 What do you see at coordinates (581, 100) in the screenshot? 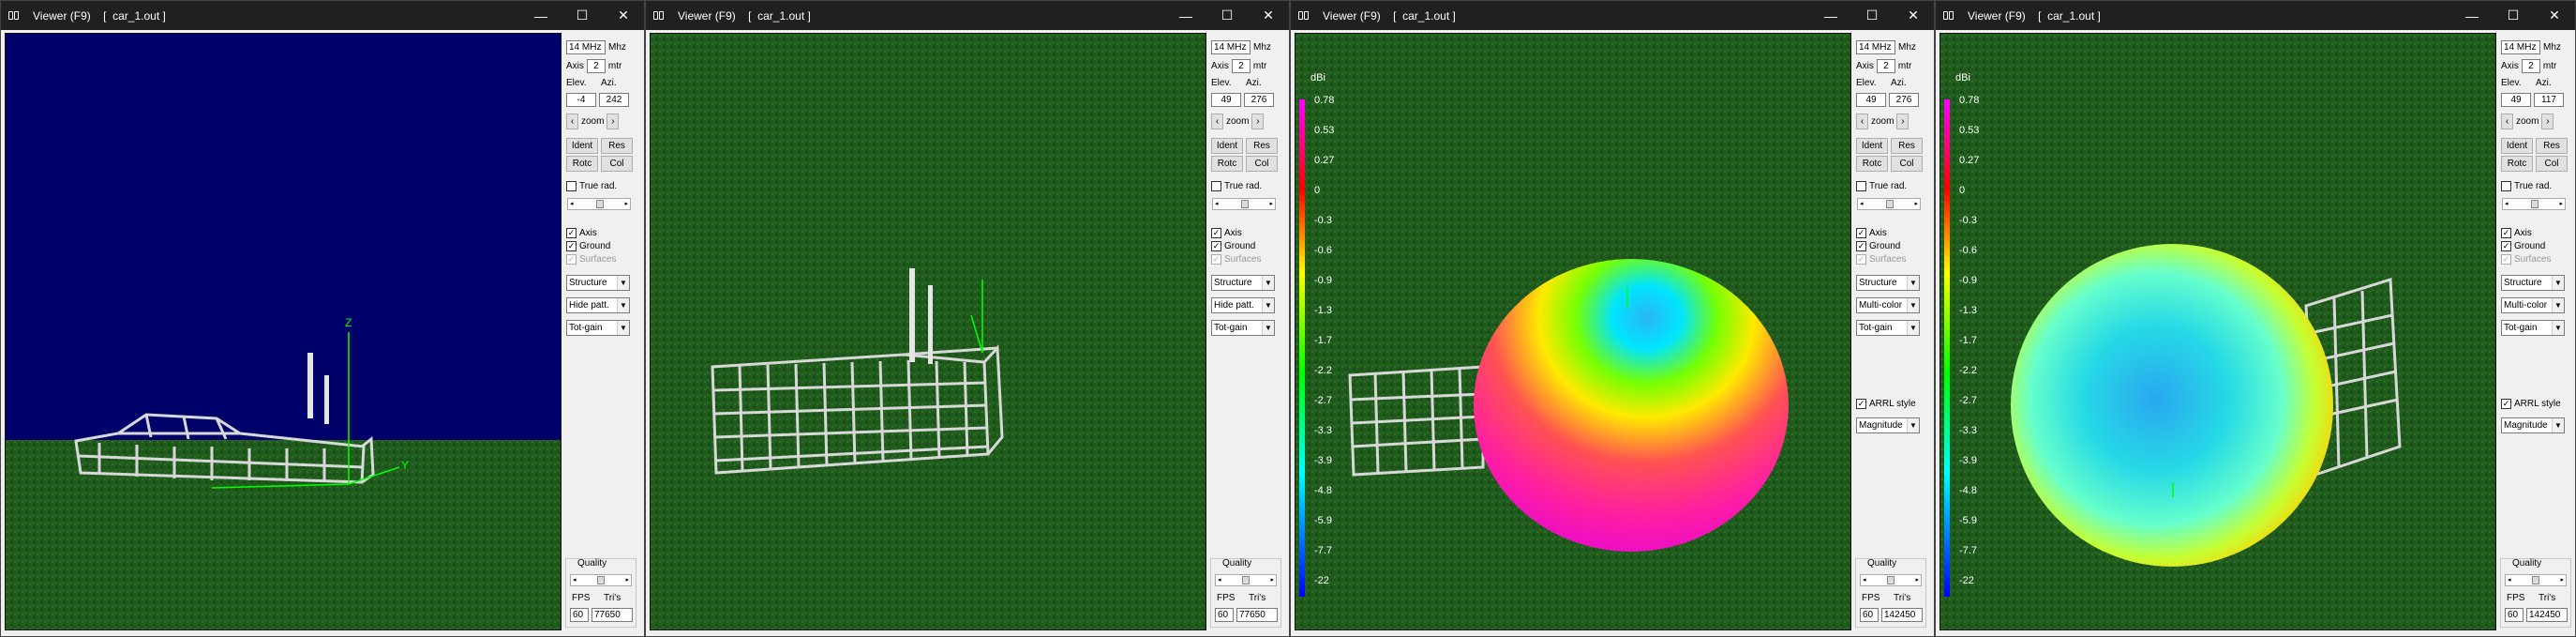
I see `elevation-field: -4` at bounding box center [581, 100].